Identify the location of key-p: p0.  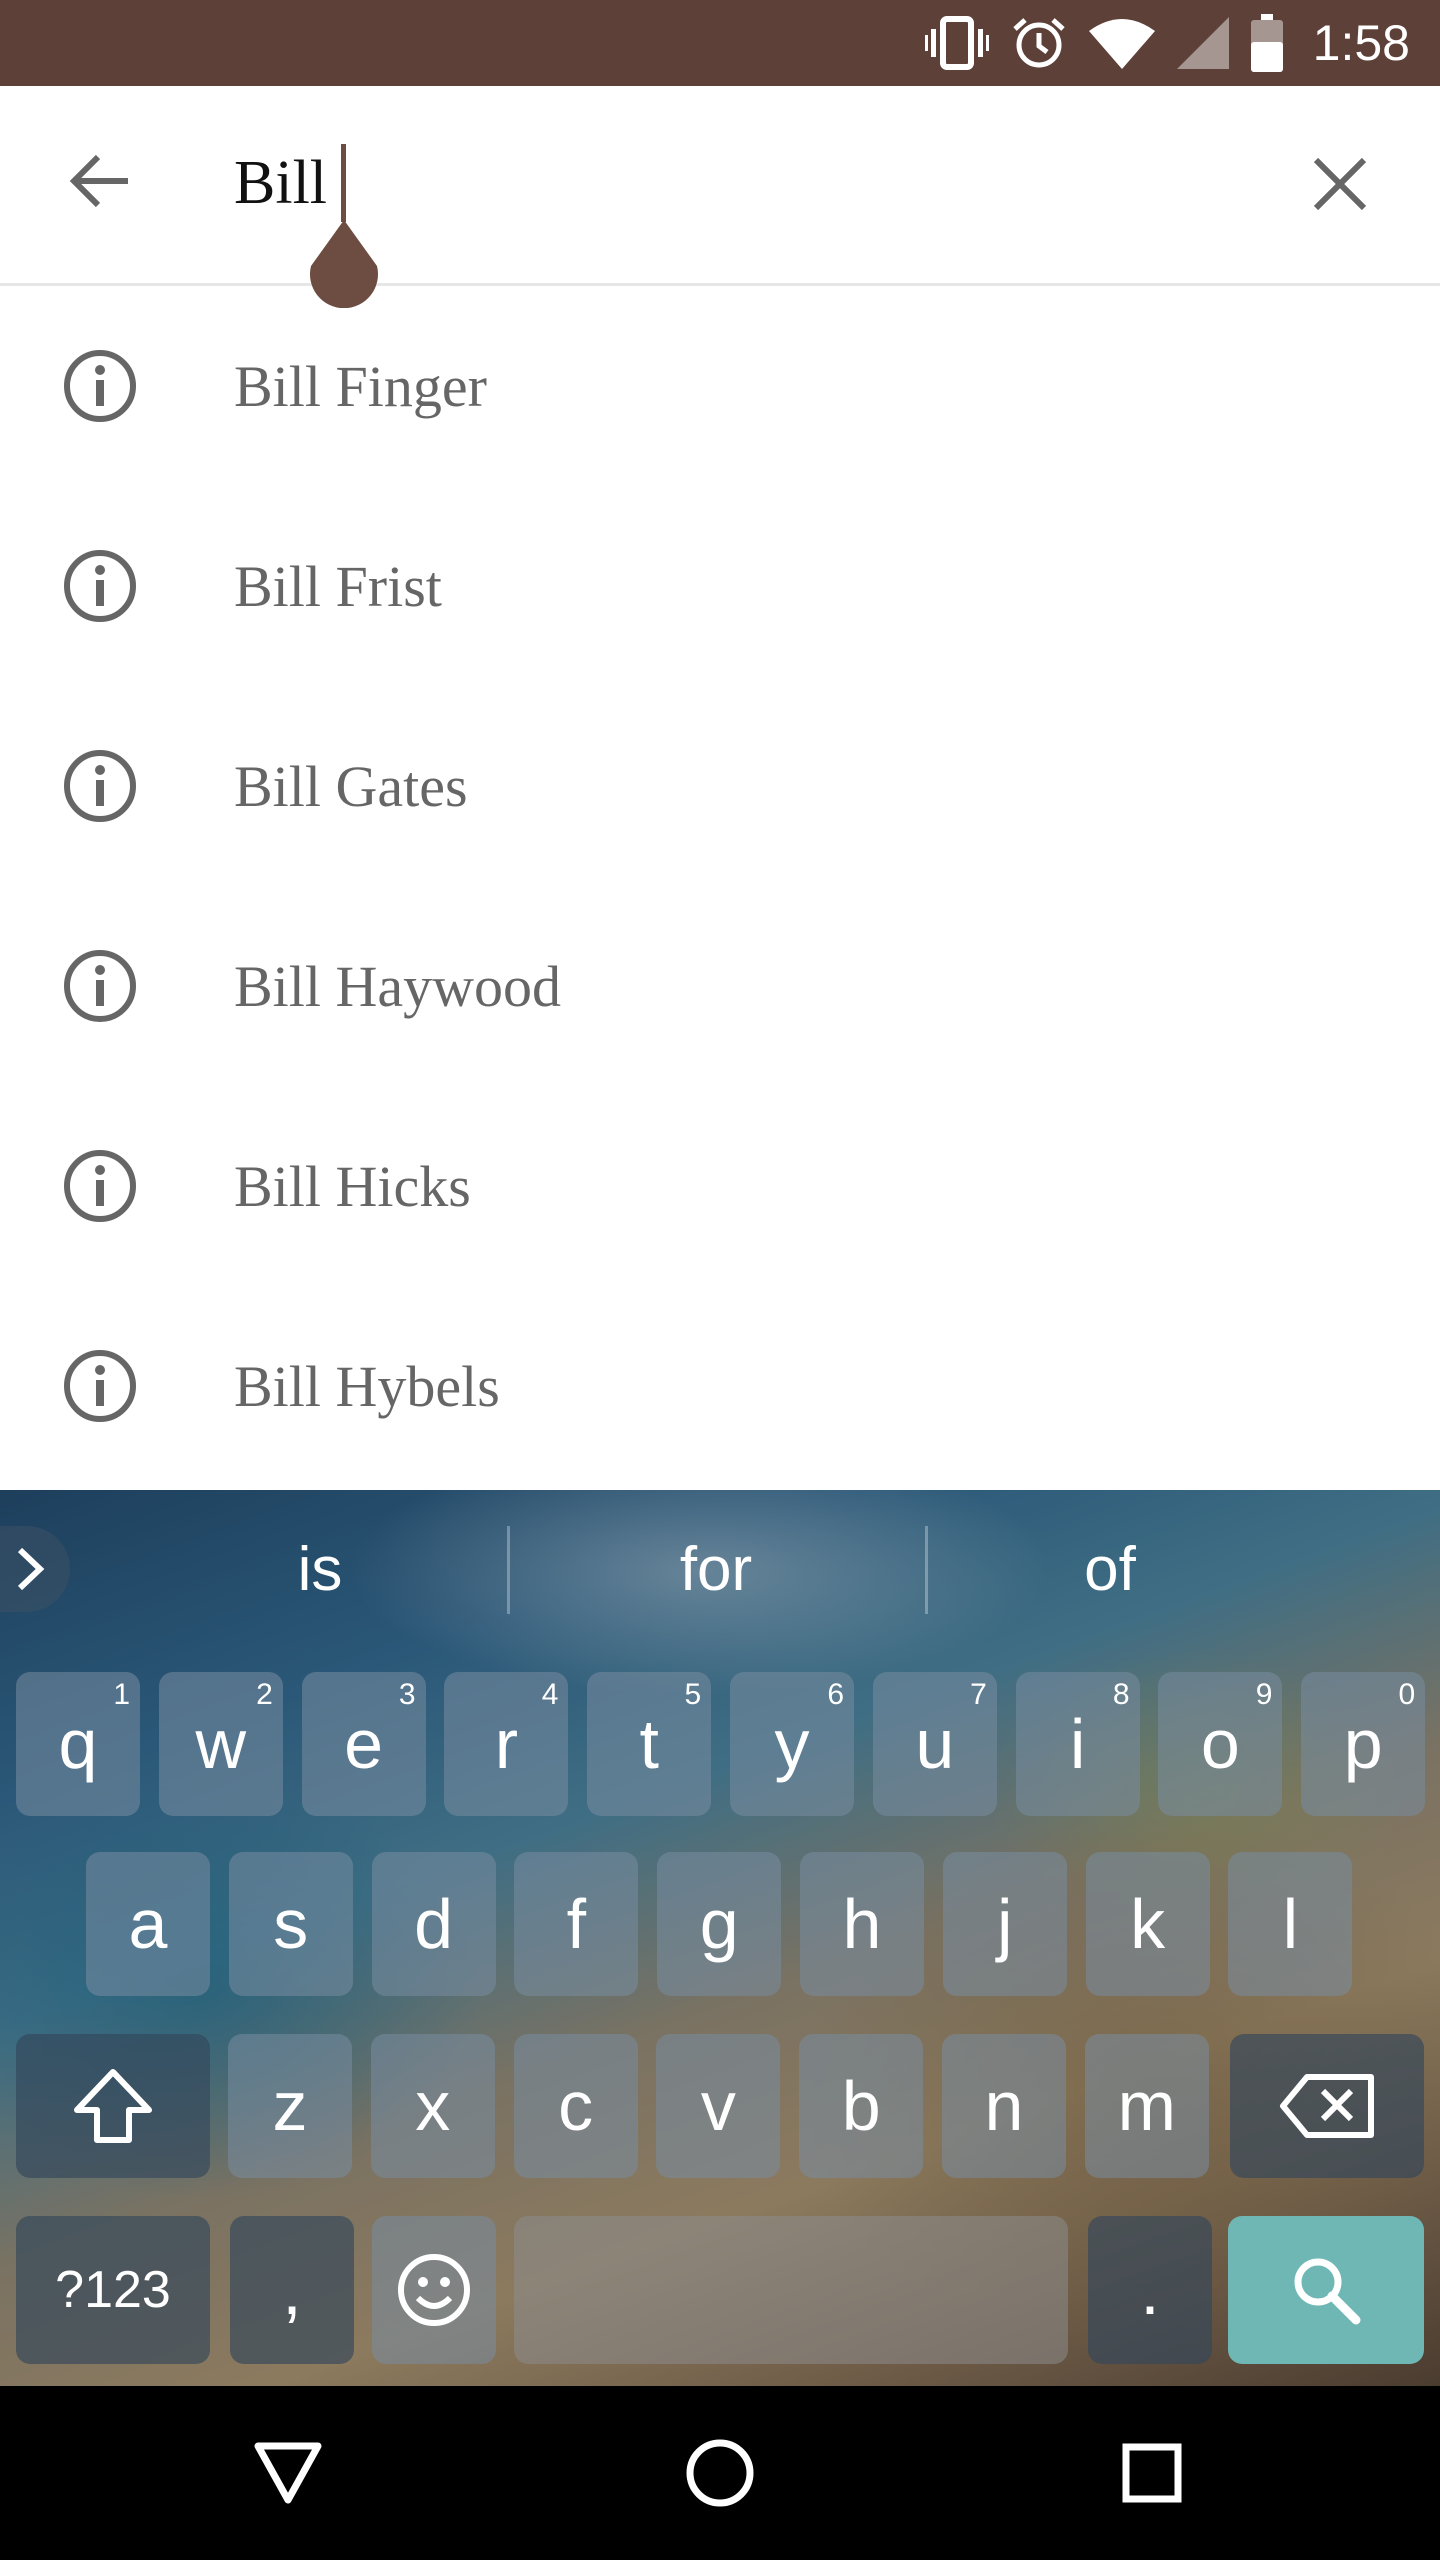
(1363, 1744).